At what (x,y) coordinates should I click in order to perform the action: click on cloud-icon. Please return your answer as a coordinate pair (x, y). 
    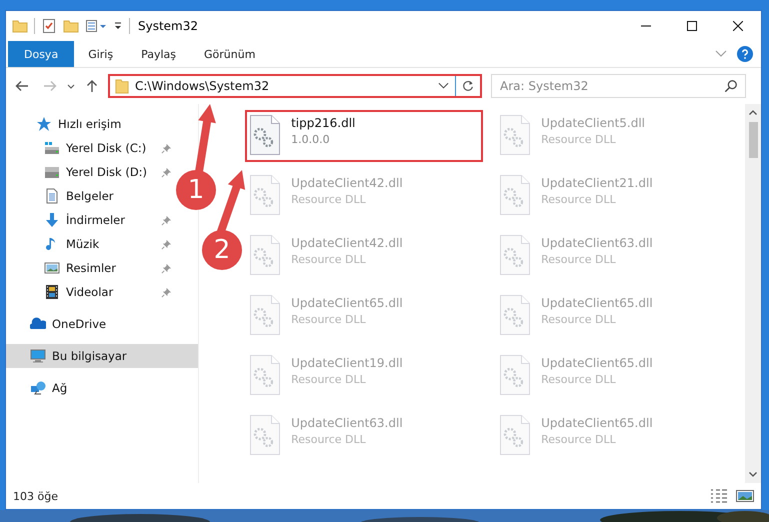
    Looking at the image, I should click on (38, 324).